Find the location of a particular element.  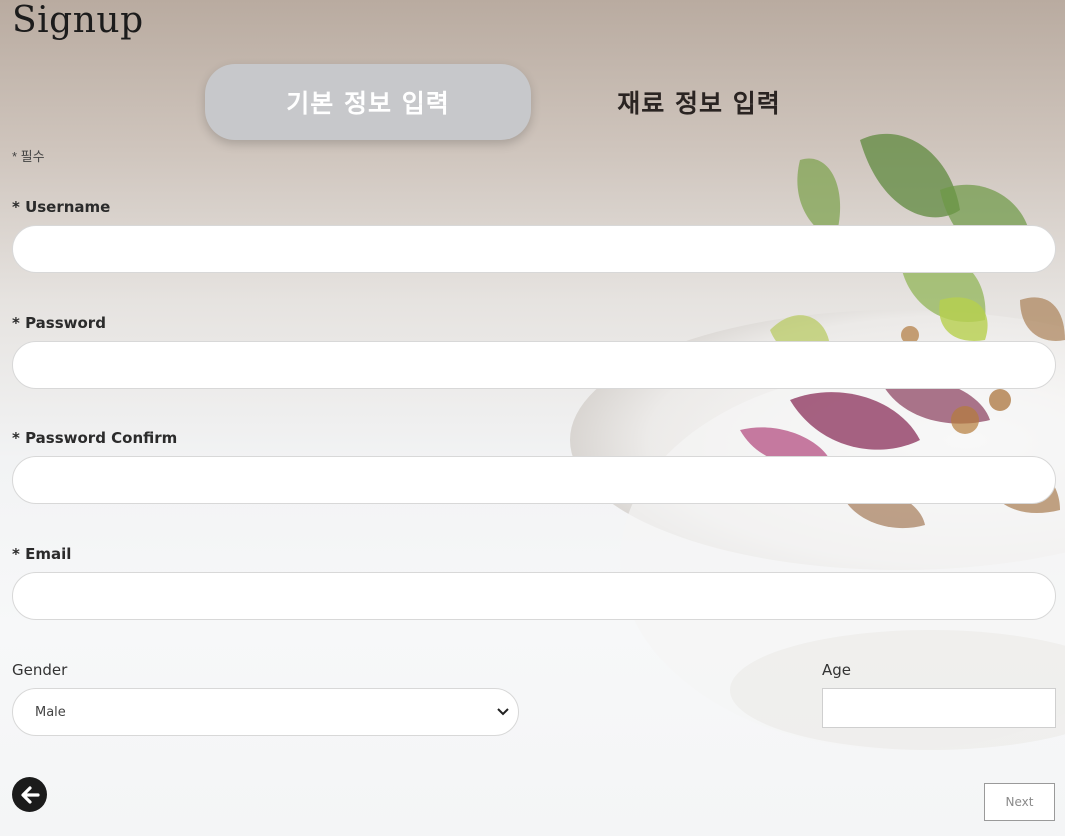

password-confirm-input is located at coordinates (534, 480).